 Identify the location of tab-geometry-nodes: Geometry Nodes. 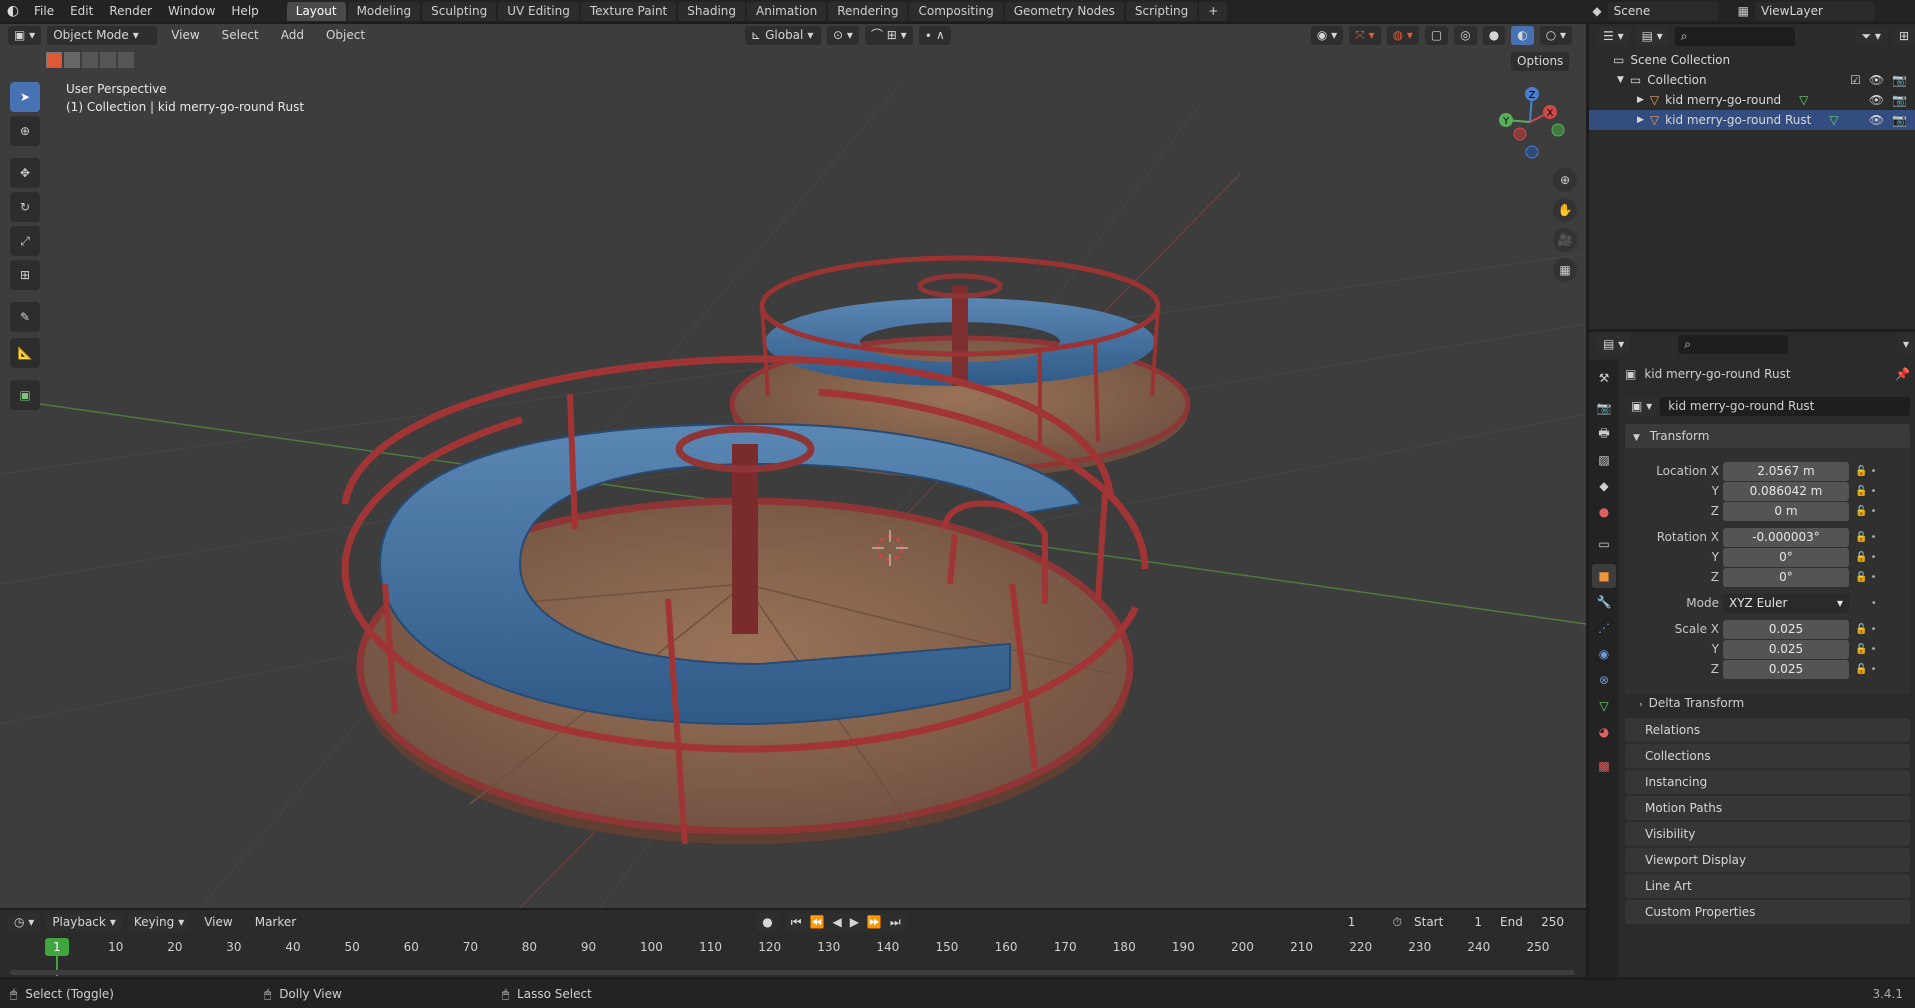
(1064, 11).